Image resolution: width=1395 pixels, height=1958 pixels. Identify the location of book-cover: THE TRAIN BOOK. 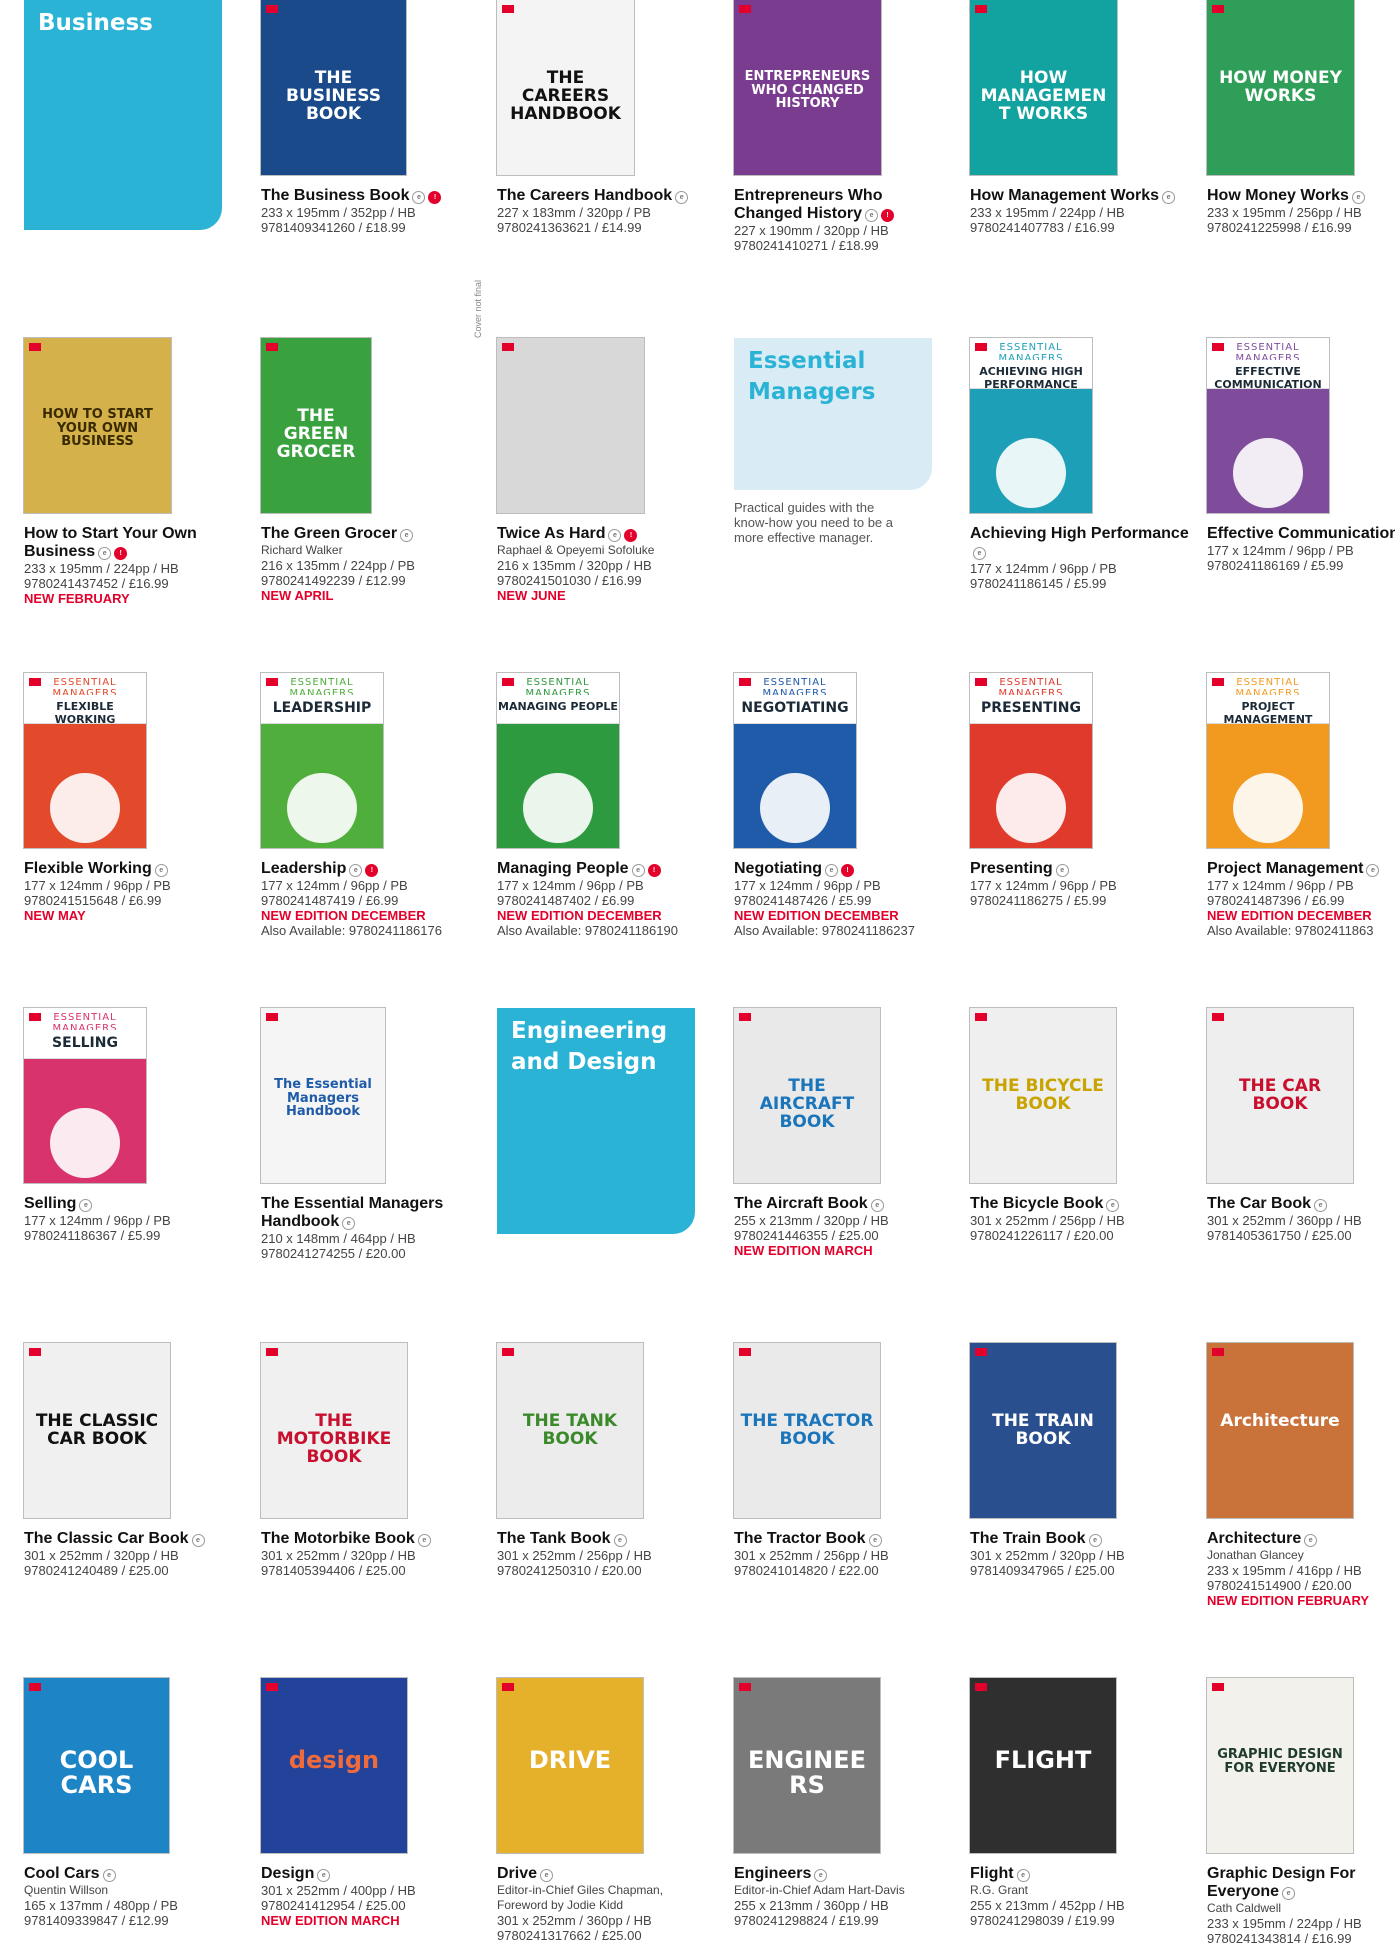
(1043, 1430).